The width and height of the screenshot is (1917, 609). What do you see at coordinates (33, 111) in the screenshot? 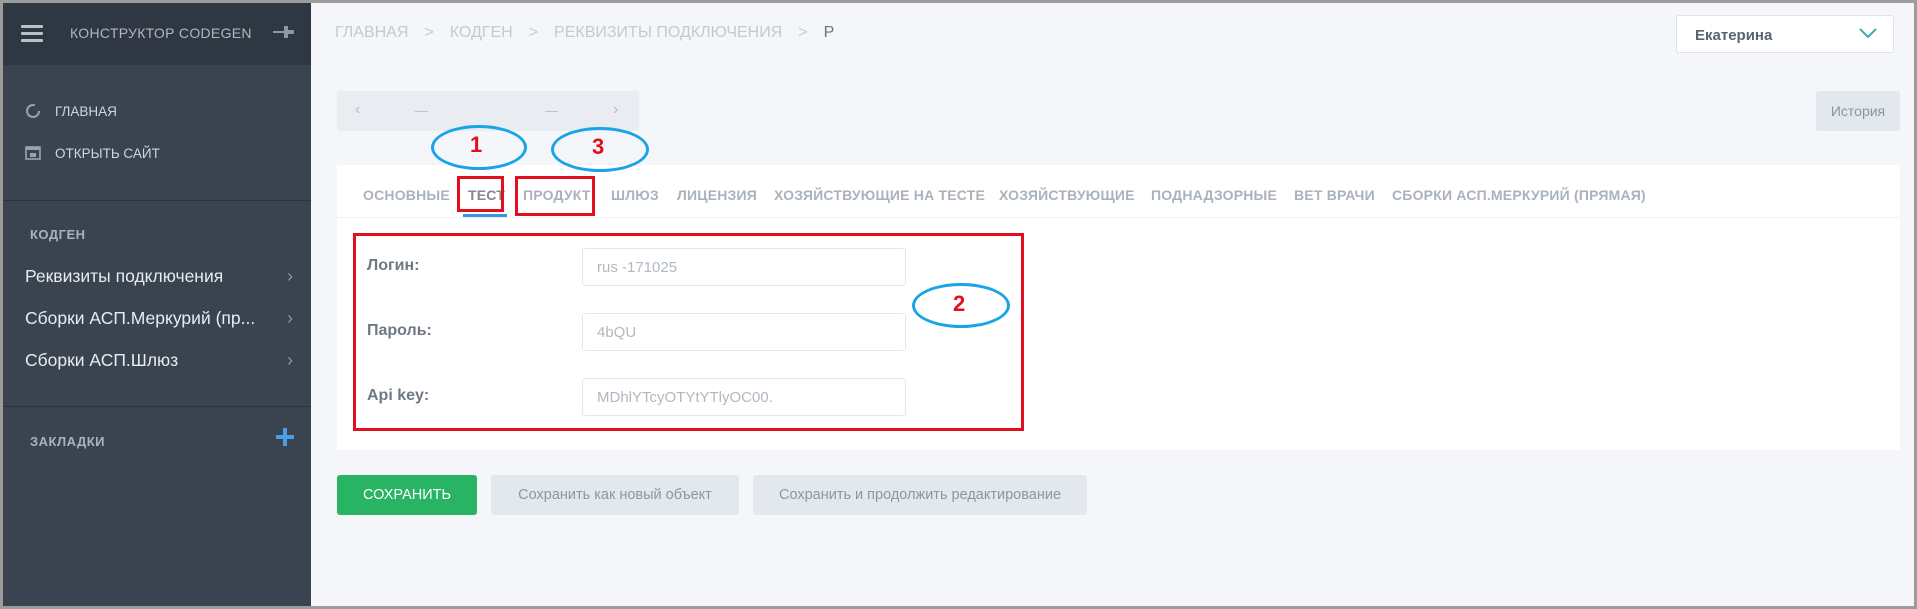
I see `refresh-icon` at bounding box center [33, 111].